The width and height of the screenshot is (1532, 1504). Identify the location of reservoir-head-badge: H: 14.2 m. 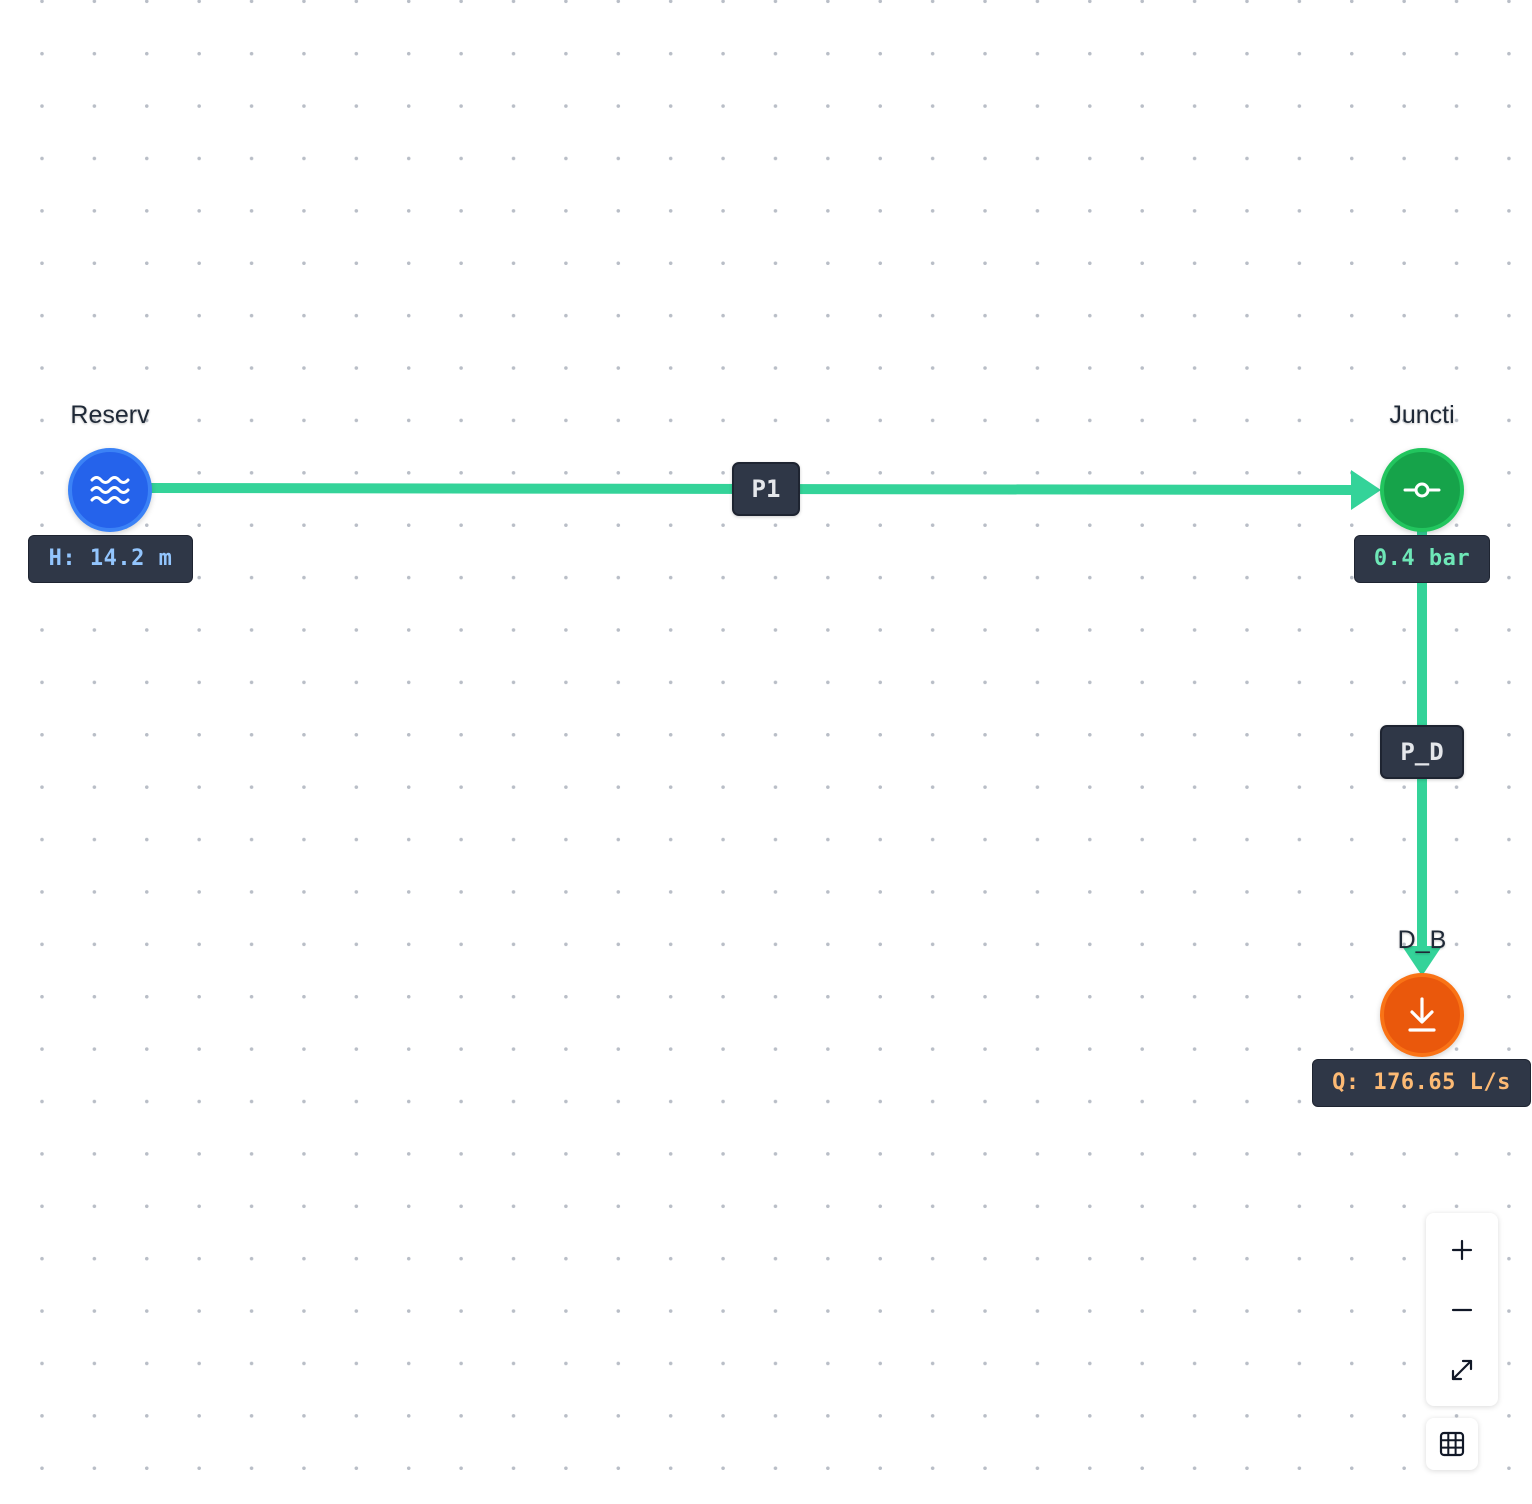
(110, 559).